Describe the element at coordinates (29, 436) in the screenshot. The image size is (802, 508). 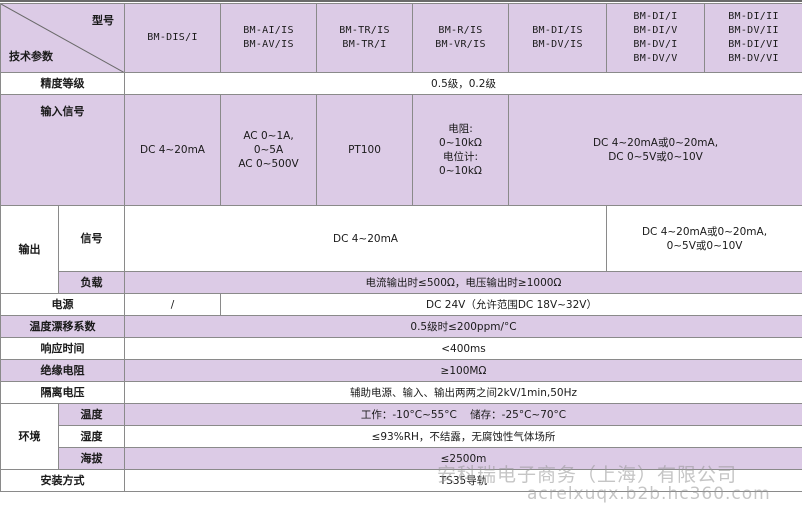
I see `environment-label: 环境` at that location.